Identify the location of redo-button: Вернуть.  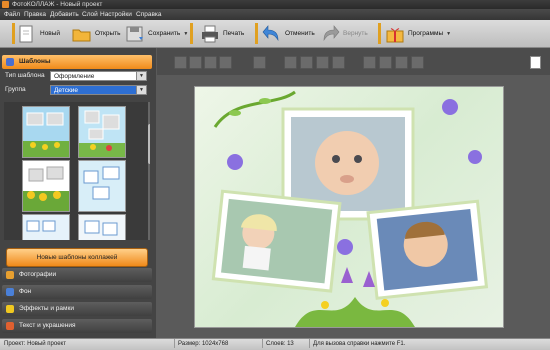
(344, 33).